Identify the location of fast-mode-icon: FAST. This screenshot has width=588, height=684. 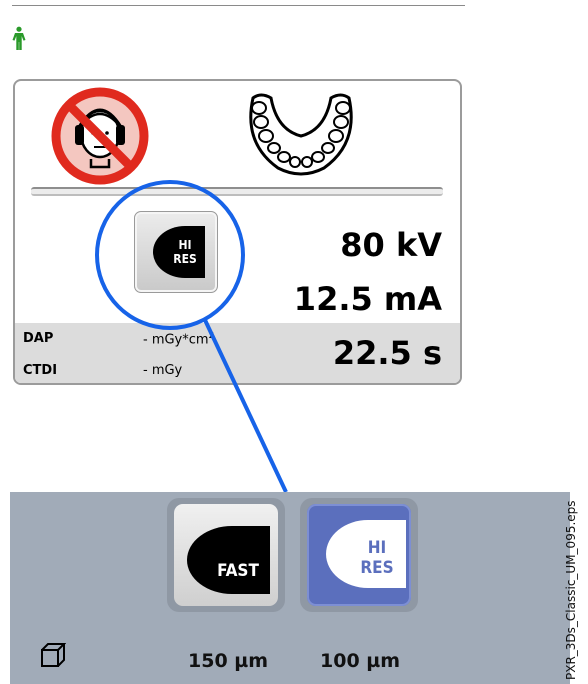
(228, 560).